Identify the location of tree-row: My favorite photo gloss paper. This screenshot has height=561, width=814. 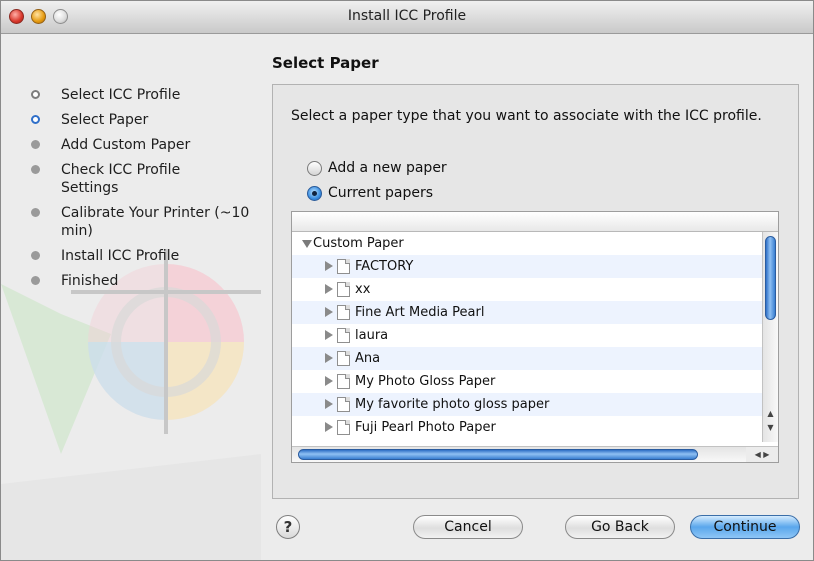
(527, 404).